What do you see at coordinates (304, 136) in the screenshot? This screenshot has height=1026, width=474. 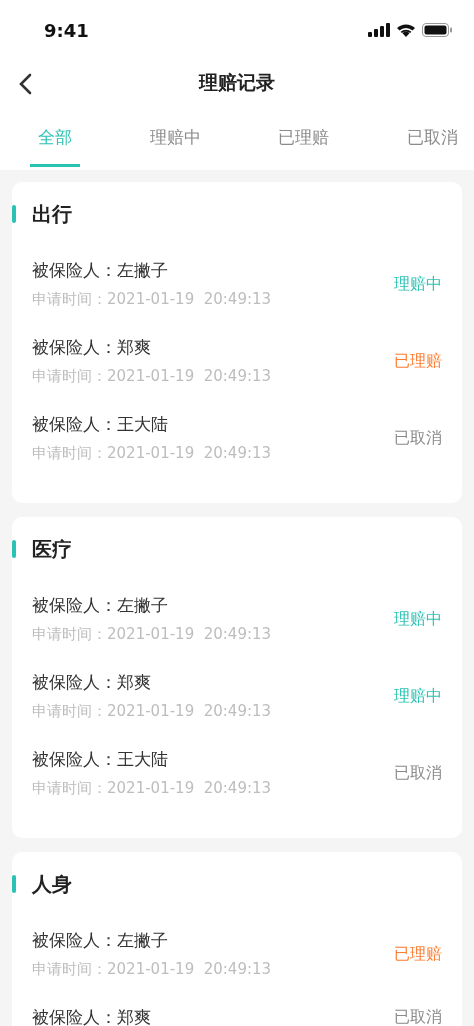 I see `tab: 已理赔` at bounding box center [304, 136].